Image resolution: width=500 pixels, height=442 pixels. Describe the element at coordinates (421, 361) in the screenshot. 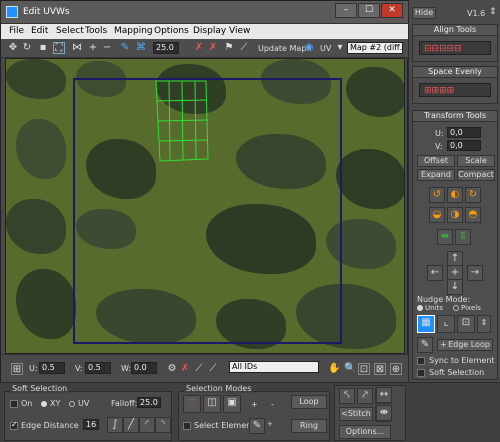

I see `sync-to-element-checkbox` at that location.